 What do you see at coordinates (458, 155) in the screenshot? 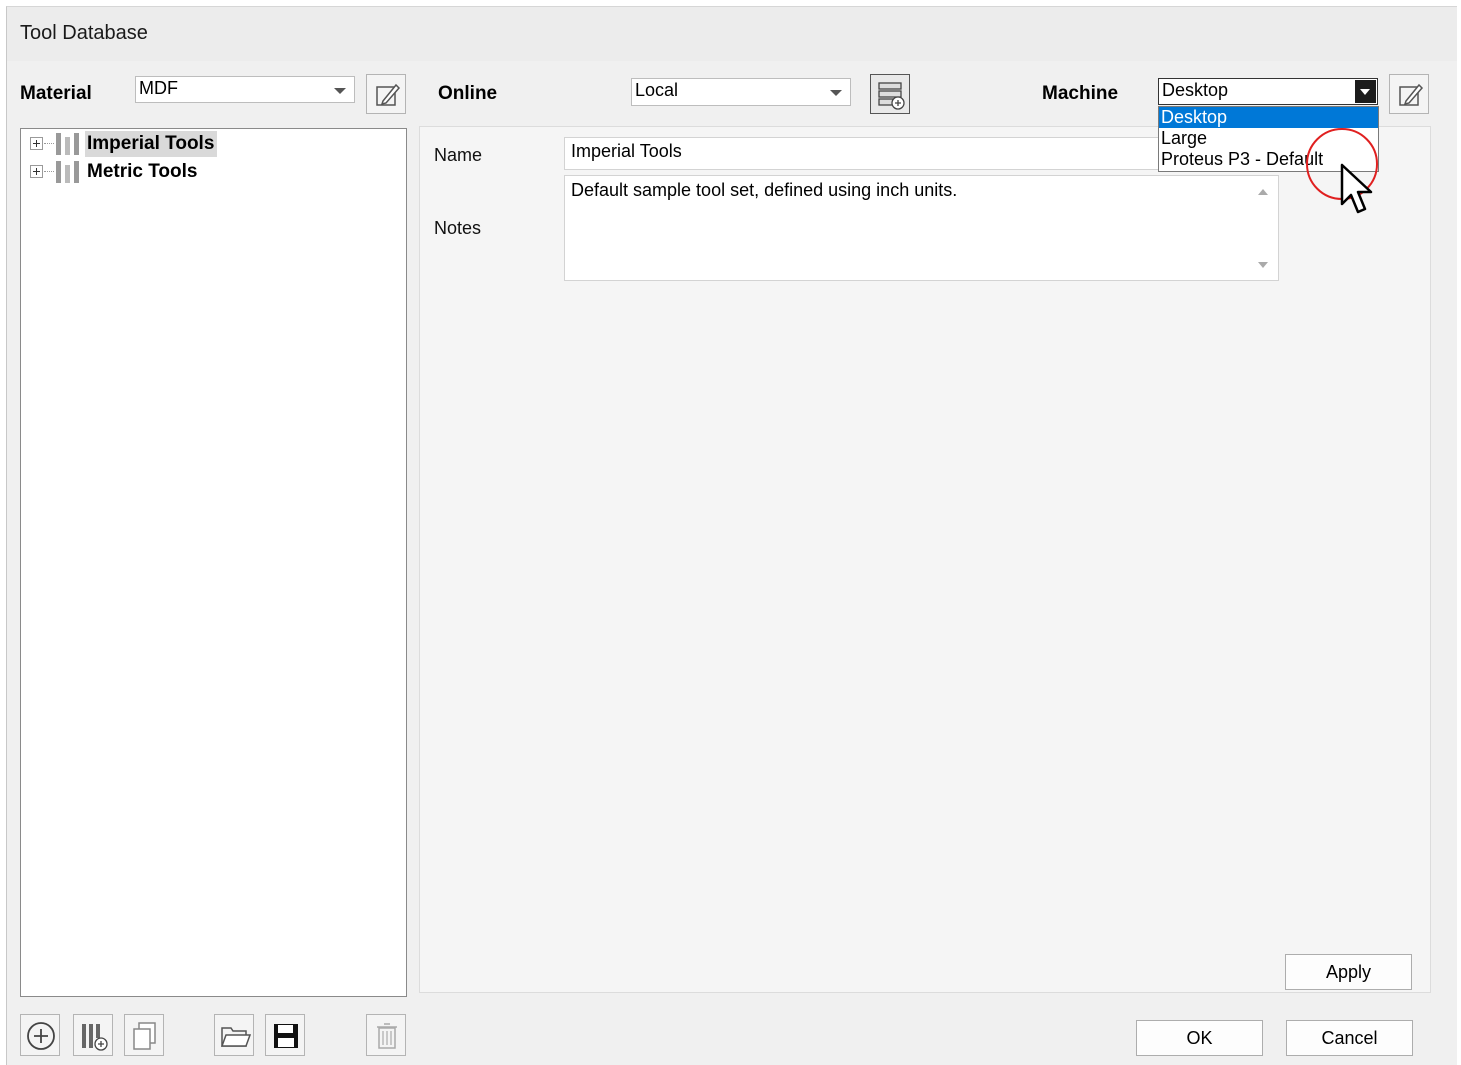
I see `name-label: Name` at bounding box center [458, 155].